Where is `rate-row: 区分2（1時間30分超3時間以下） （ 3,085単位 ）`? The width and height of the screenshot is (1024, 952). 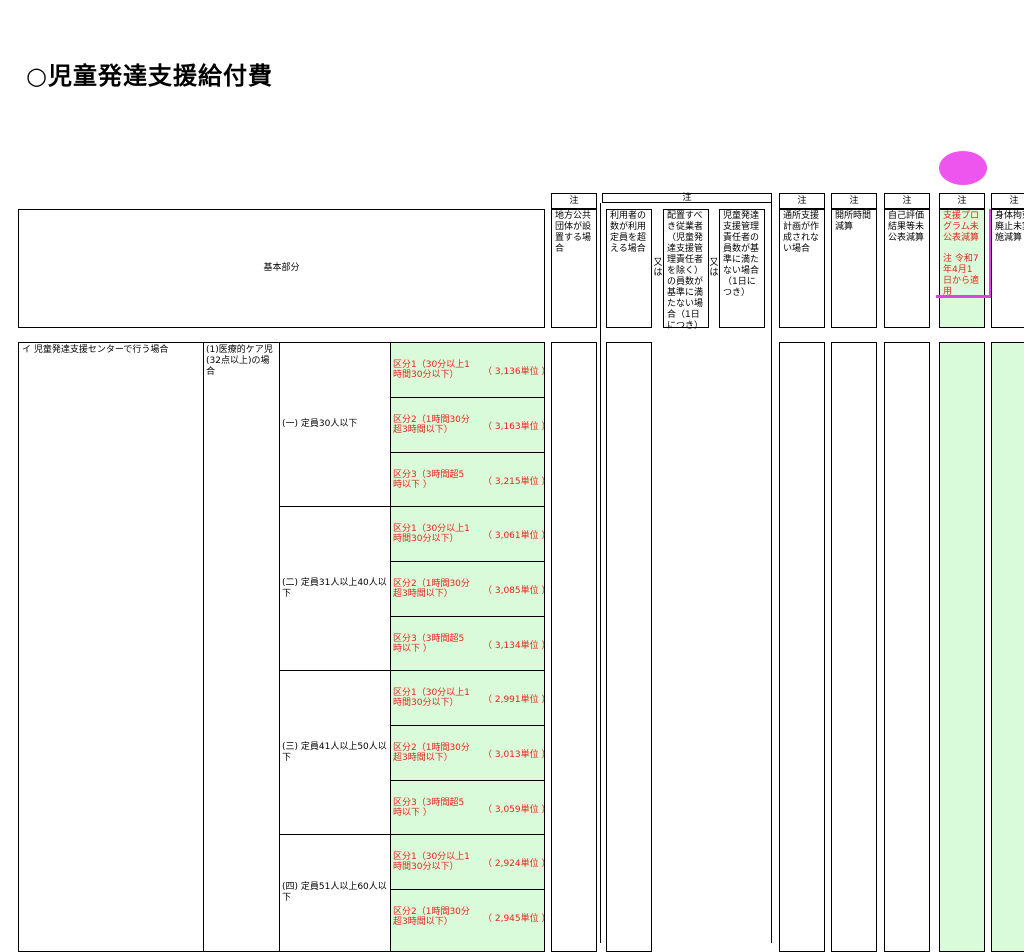 rate-row: 区分2（1時間30分超3時間以下） （ 3,085単位 ） is located at coordinates (470, 589).